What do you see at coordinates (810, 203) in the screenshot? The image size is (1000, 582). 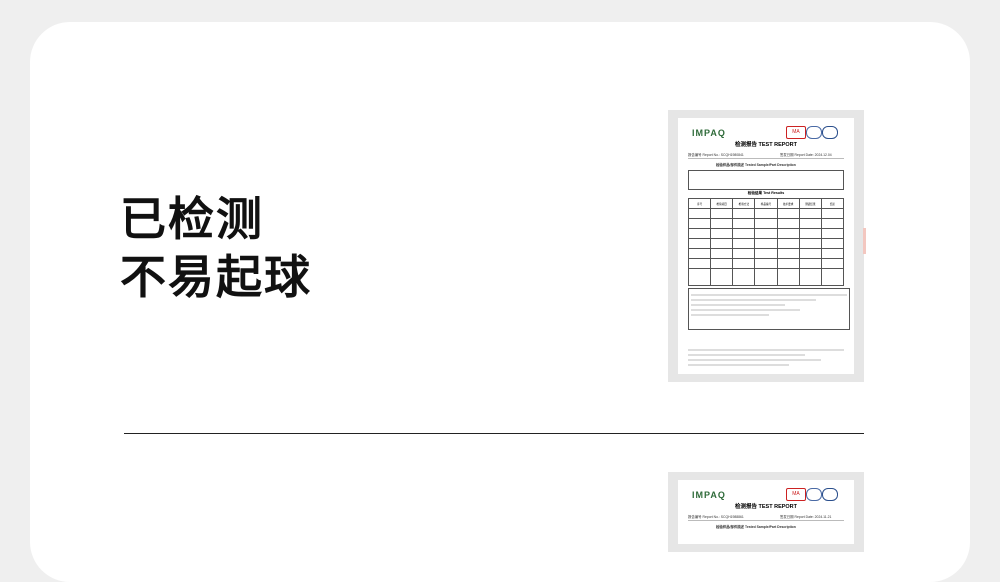 I see `table-header-cell: 测试结果` at bounding box center [810, 203].